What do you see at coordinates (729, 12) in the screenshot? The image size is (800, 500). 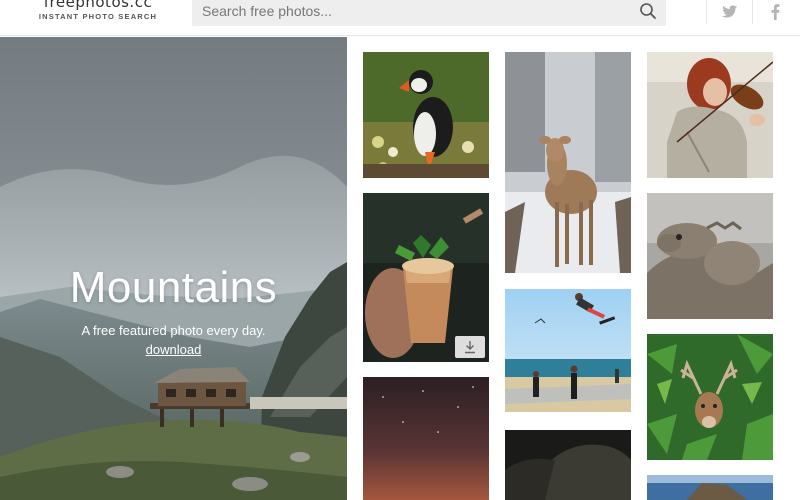 I see `twitter-icon` at bounding box center [729, 12].